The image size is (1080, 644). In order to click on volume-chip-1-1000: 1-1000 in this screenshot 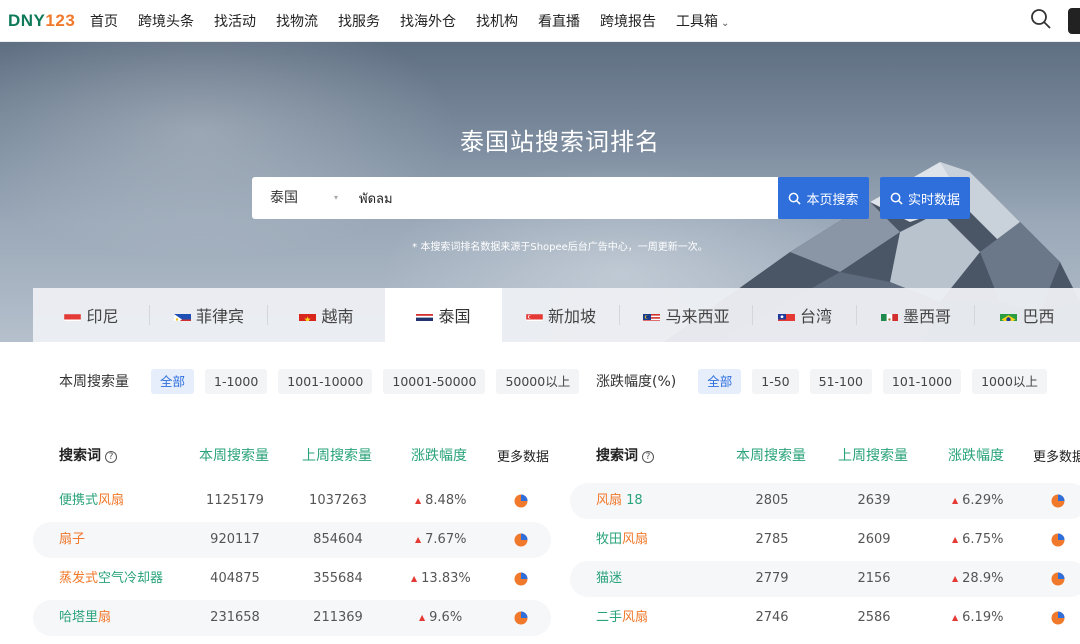, I will do `click(236, 381)`.